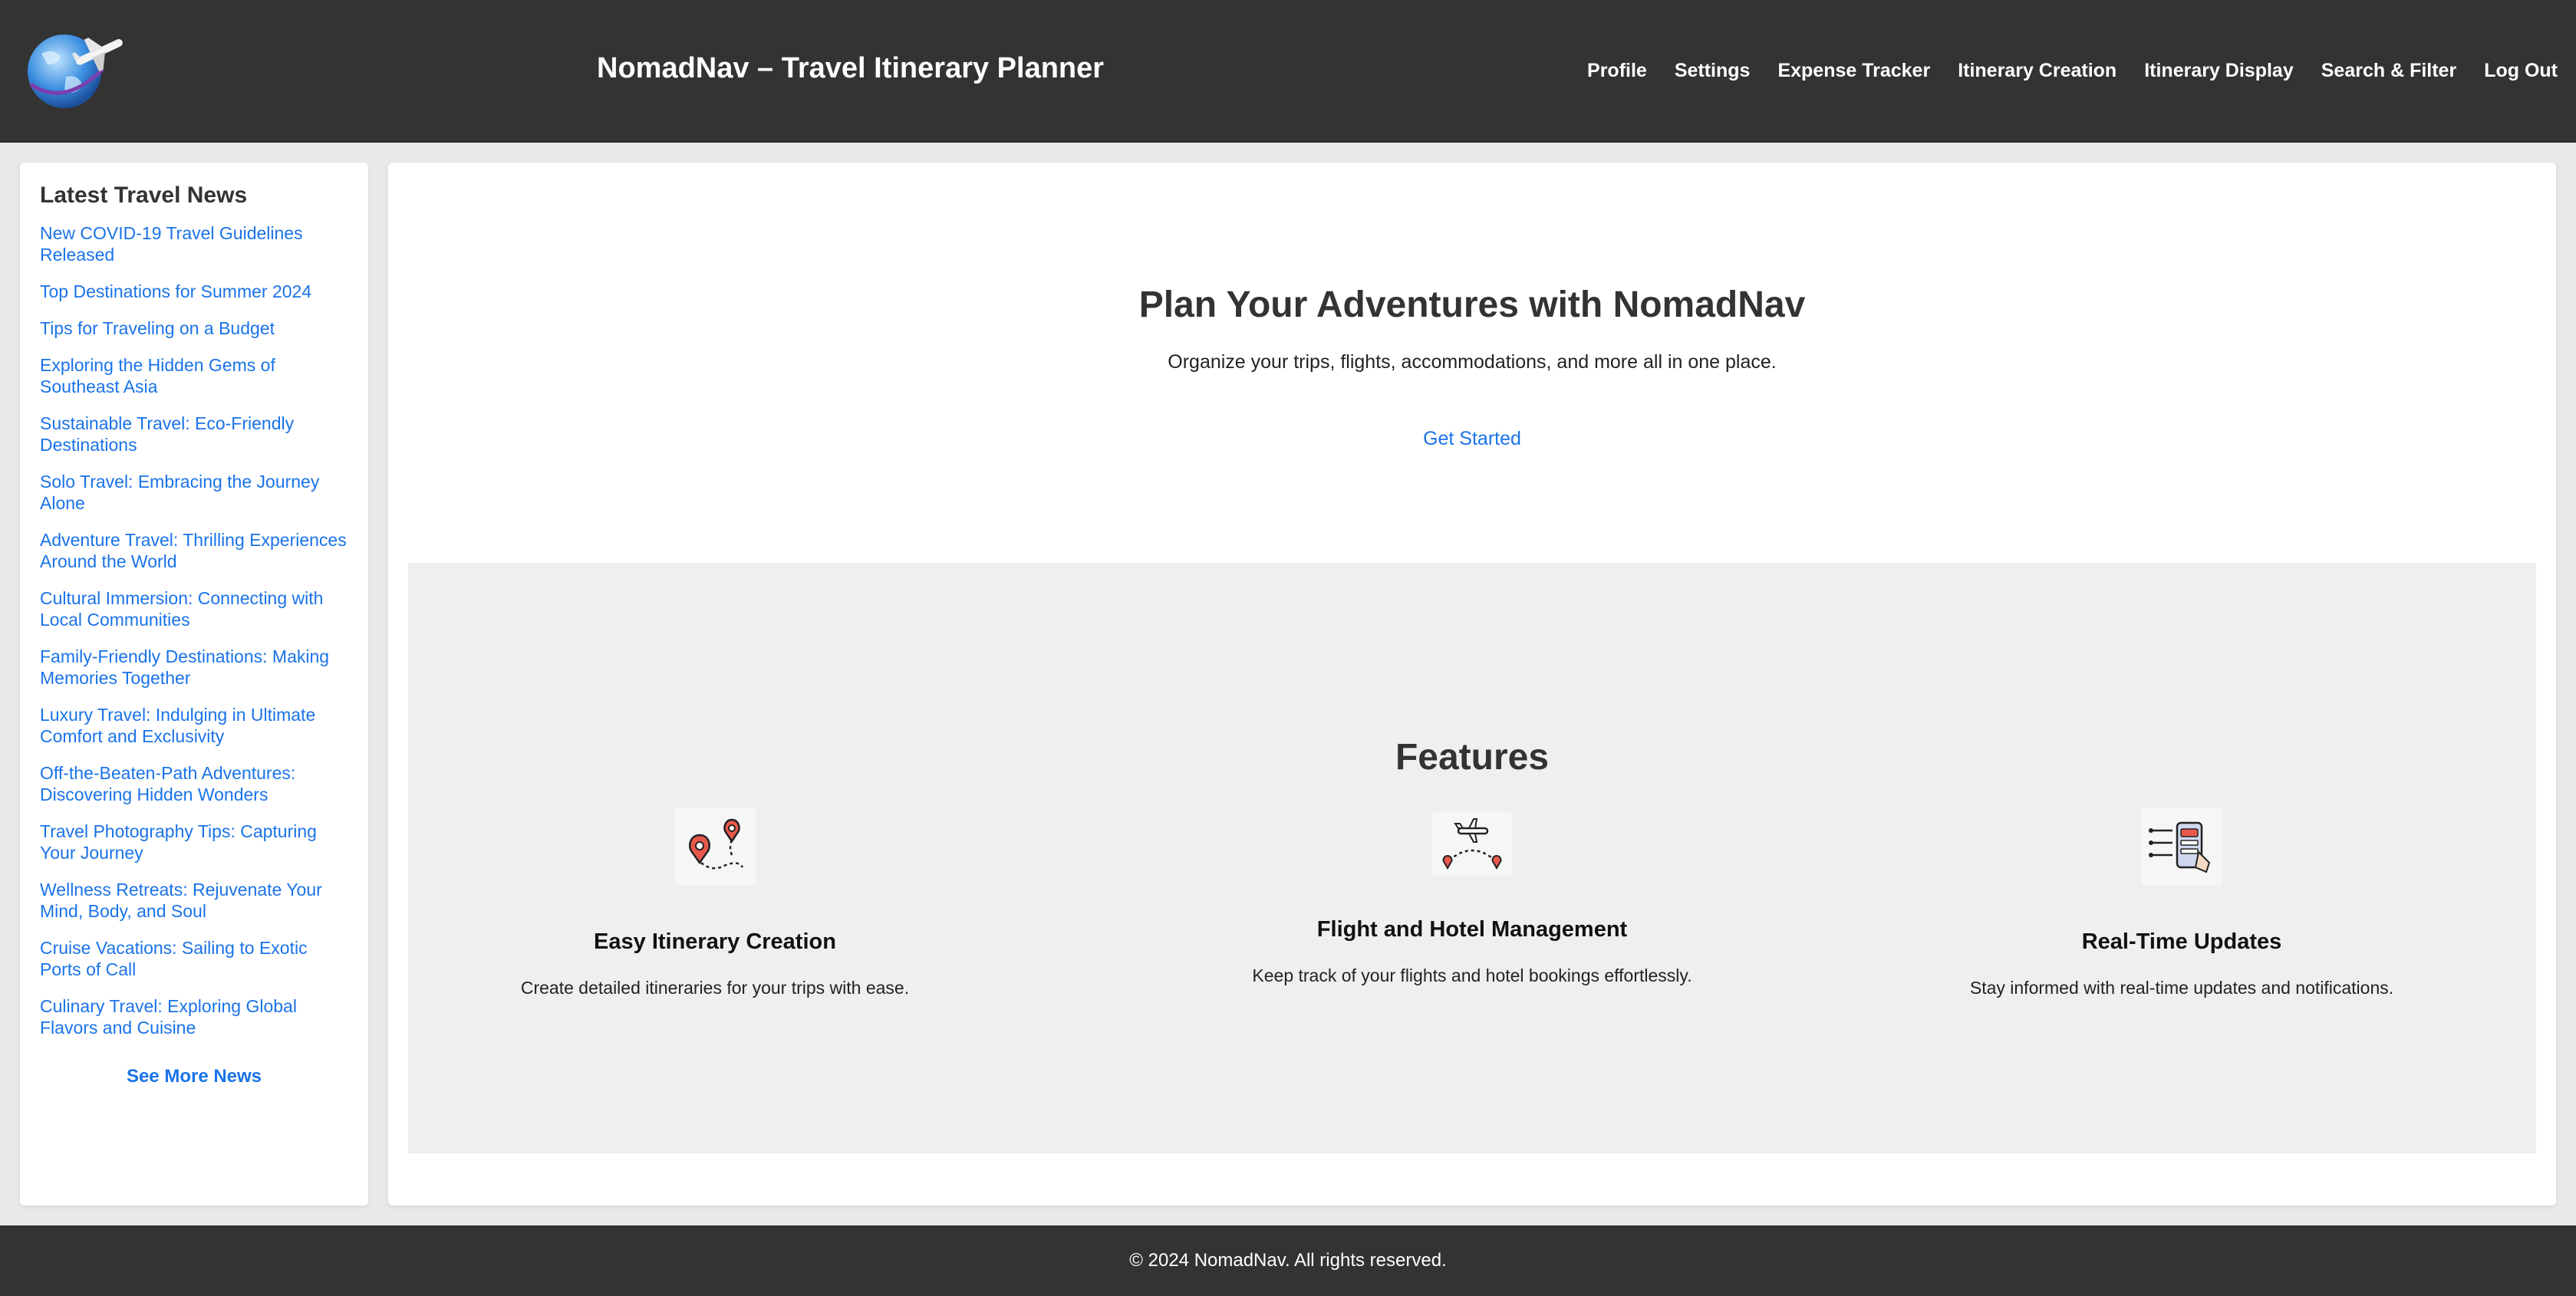  I want to click on airplane-route-icon, so click(1472, 843).